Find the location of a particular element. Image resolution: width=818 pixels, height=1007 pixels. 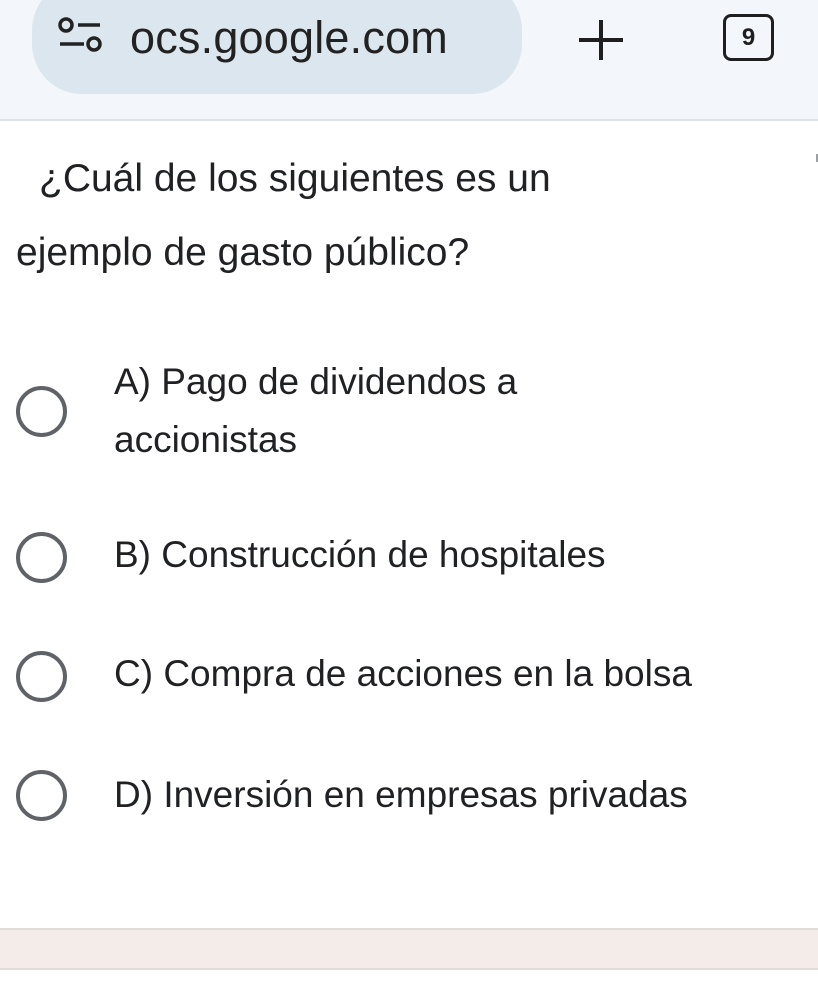

option-b: B) Construcción de hospitales is located at coordinates (409, 557).